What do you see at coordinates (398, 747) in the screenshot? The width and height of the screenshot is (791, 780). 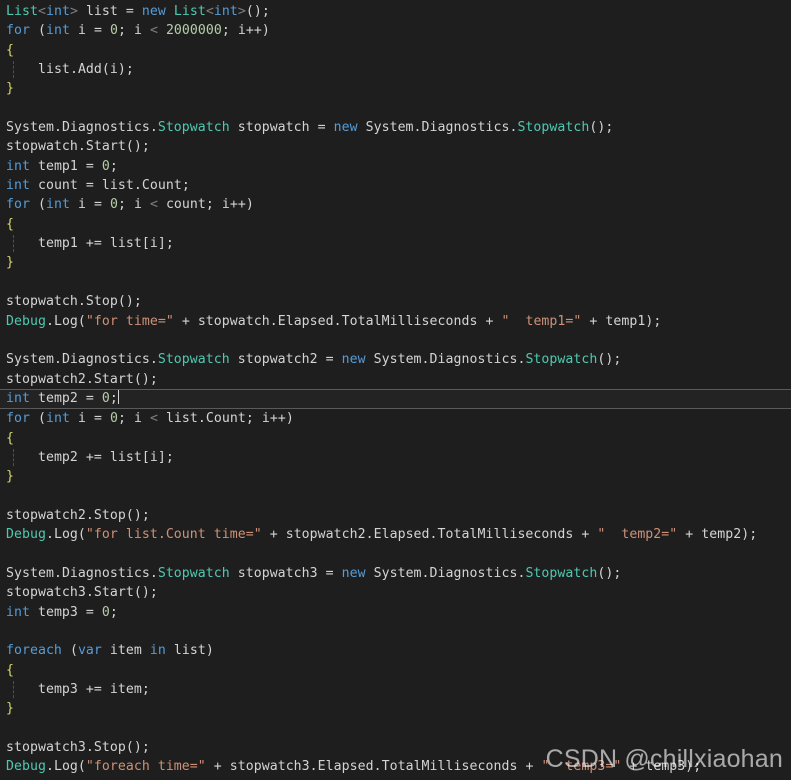 I see `code-line: stopwatch3.Stop();` at bounding box center [398, 747].